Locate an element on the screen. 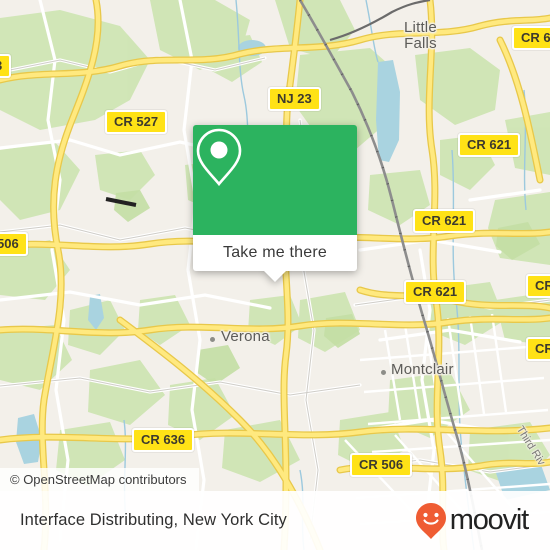 The image size is (550, 550). destination-popup-card: Take me there is located at coordinates (275, 203).